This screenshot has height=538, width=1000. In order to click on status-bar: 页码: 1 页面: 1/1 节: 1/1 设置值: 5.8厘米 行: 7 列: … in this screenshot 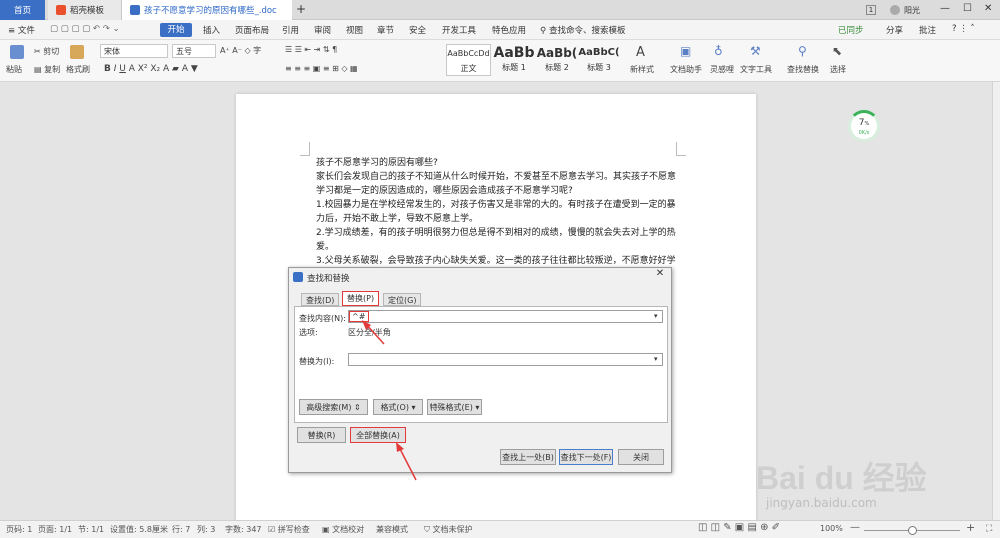, I will do `click(500, 529)`.